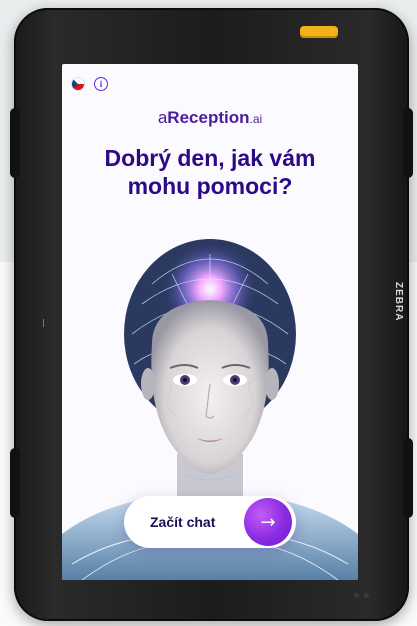  Describe the element at coordinates (408, 478) in the screenshot. I see `right-bumper-lower` at that location.